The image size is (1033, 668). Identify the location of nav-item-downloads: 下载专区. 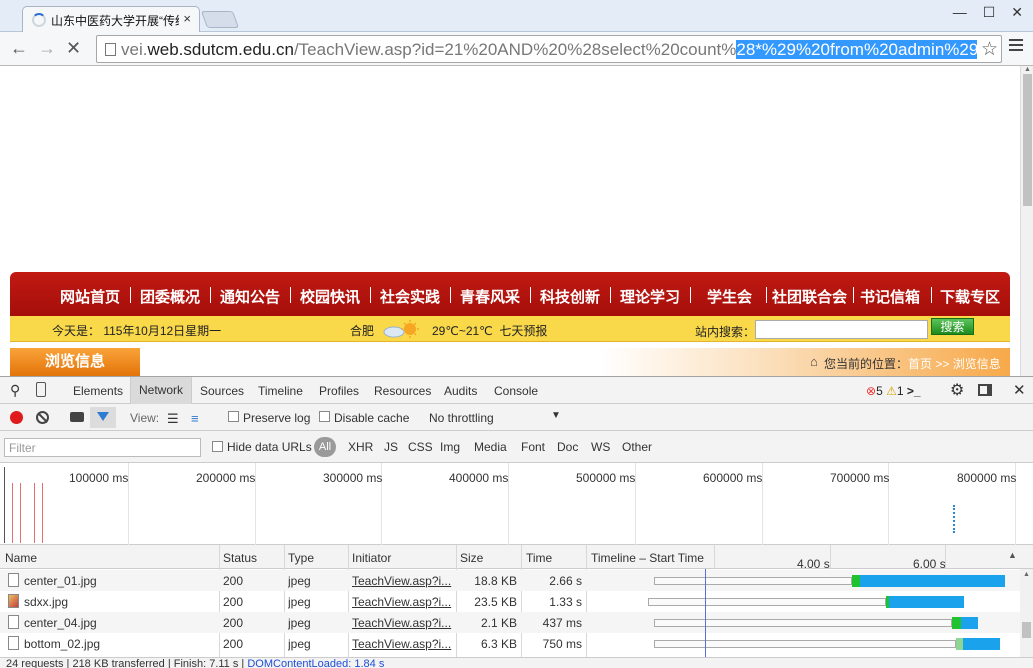
(970, 296).